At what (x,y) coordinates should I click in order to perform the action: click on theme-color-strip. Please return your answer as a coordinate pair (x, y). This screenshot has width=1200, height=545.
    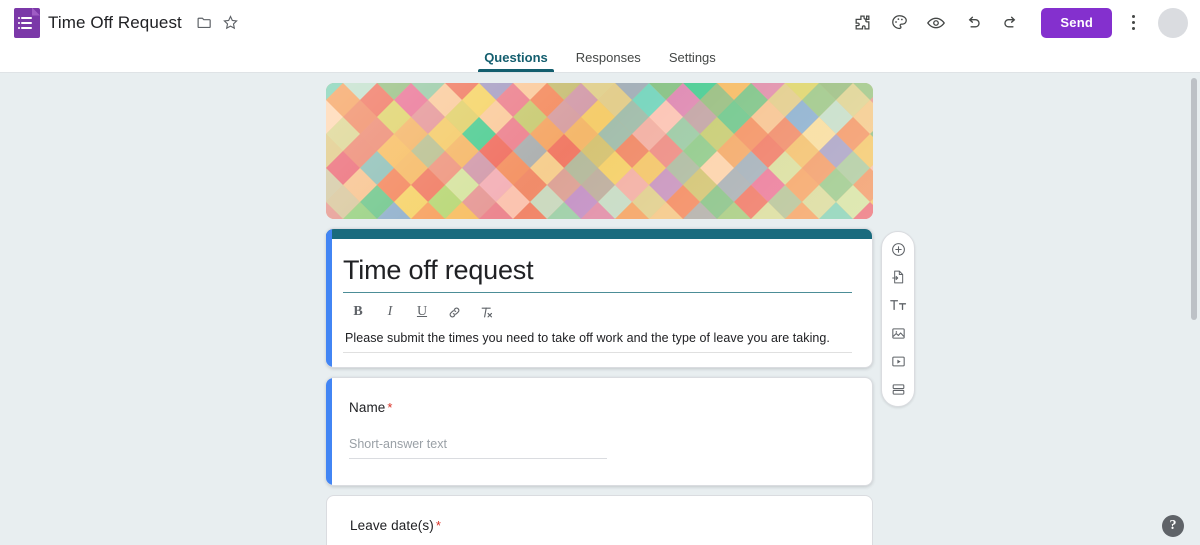
    Looking at the image, I should click on (599, 234).